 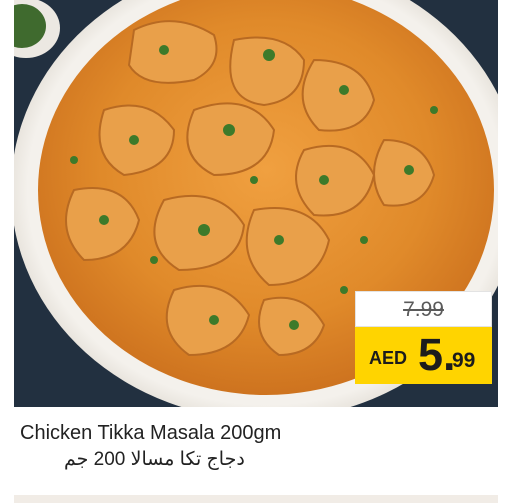 I want to click on new-price-integer: 5., so click(x=437, y=354).